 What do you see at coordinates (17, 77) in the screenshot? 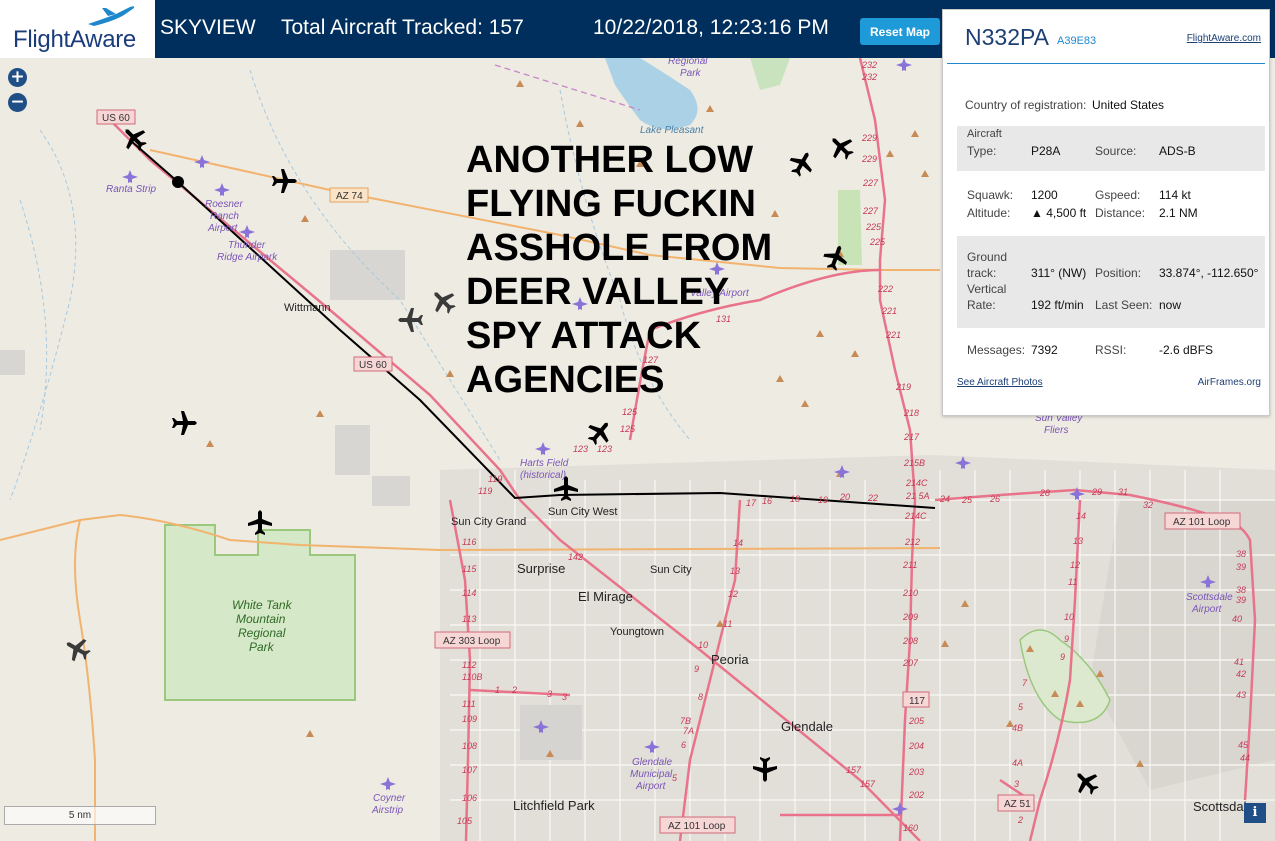
I see `zoom-in-button: +` at bounding box center [17, 77].